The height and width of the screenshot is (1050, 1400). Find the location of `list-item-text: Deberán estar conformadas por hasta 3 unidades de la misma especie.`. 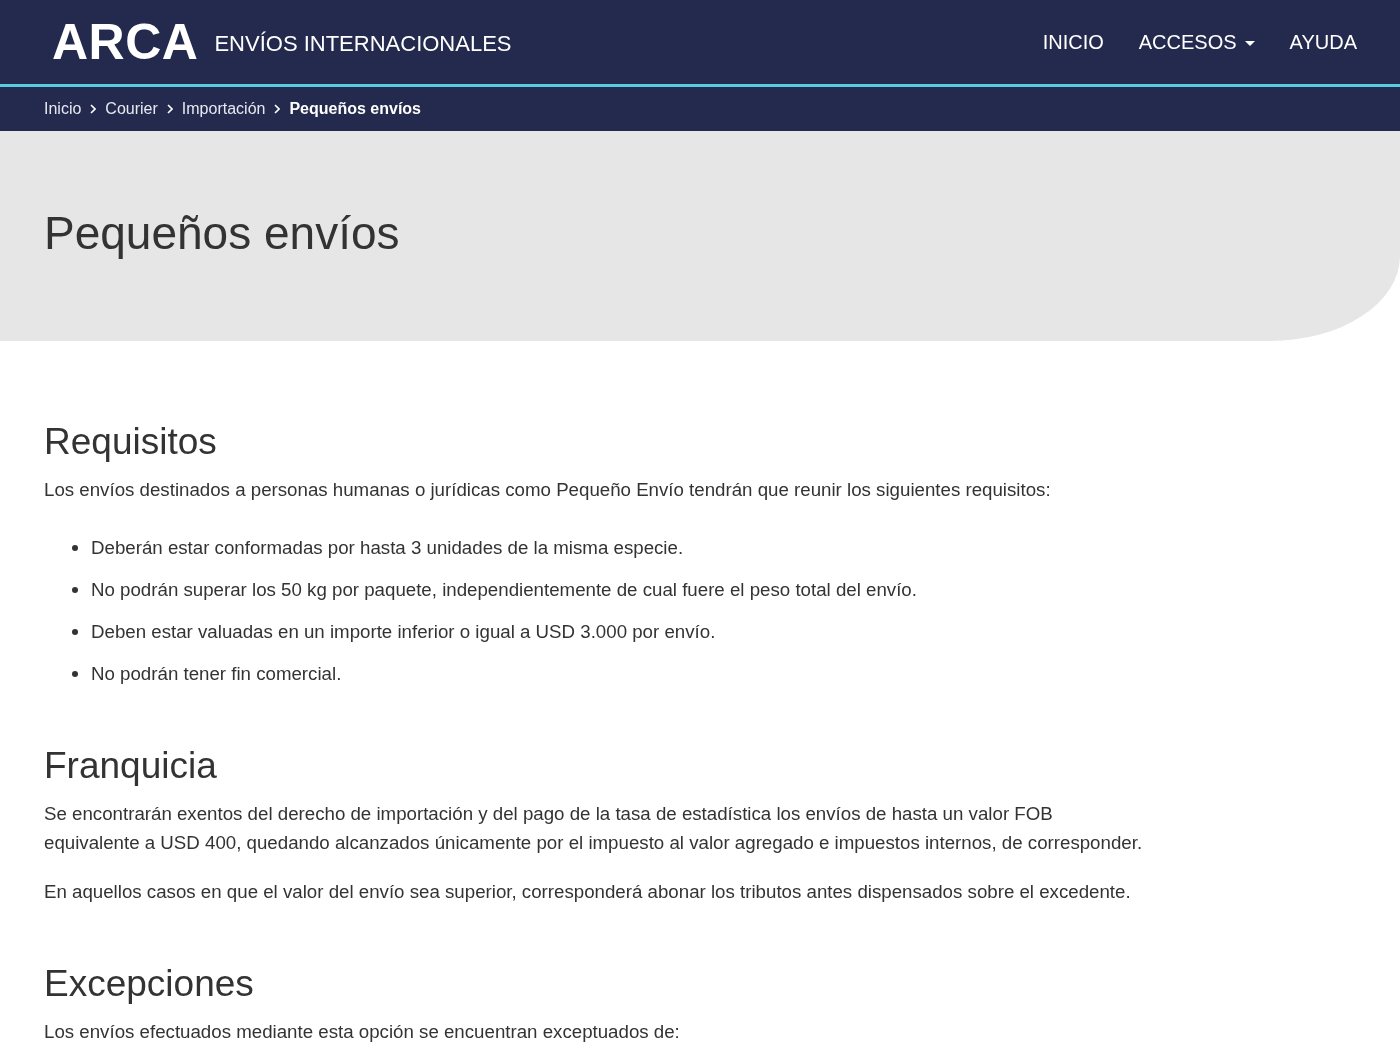

list-item-text: Deberán estar conformadas por hasta 3 unidades de la misma especie. is located at coordinates (387, 548).